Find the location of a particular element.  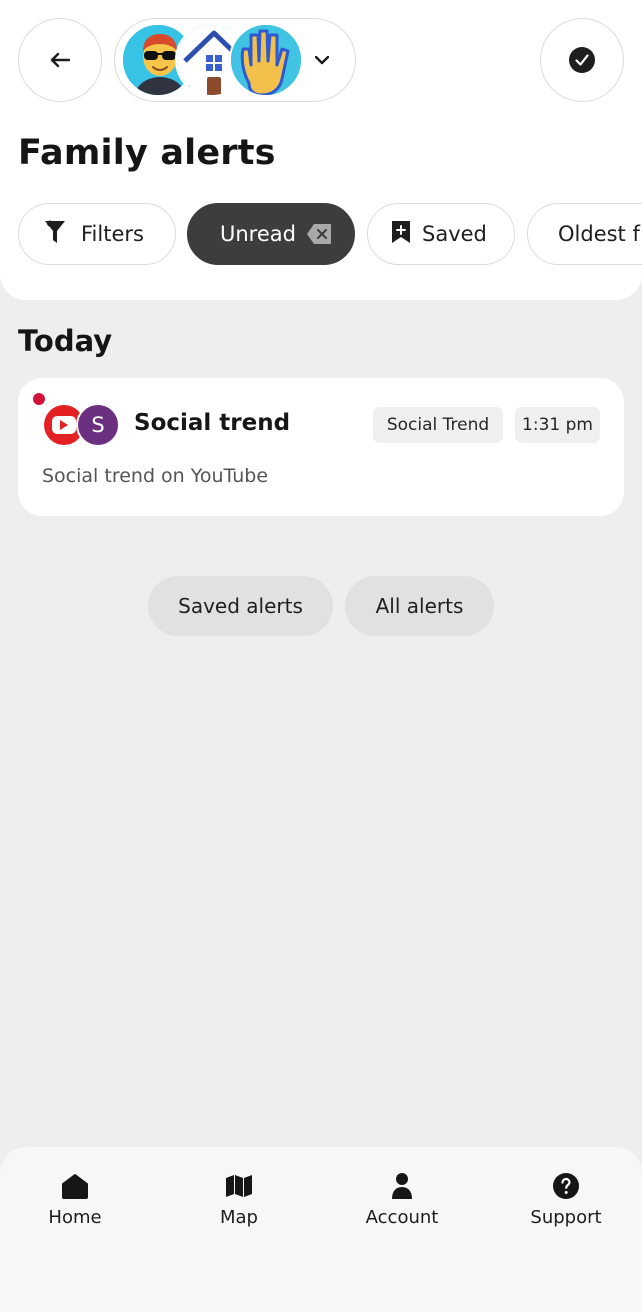

alert-category-tag: Social Trend is located at coordinates (438, 425).